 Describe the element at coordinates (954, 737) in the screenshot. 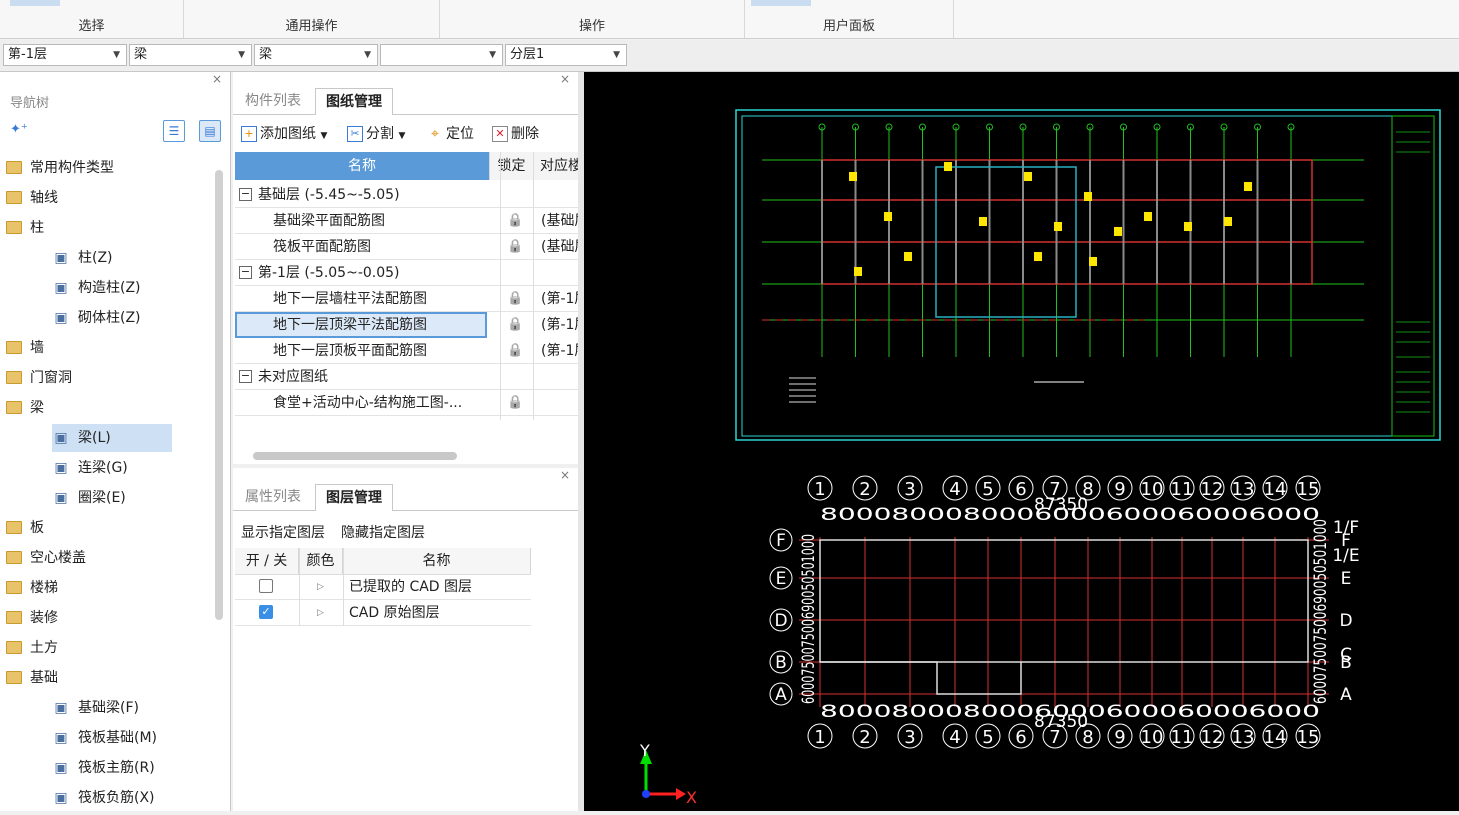

I see `axis-number-bottom: 4` at that location.